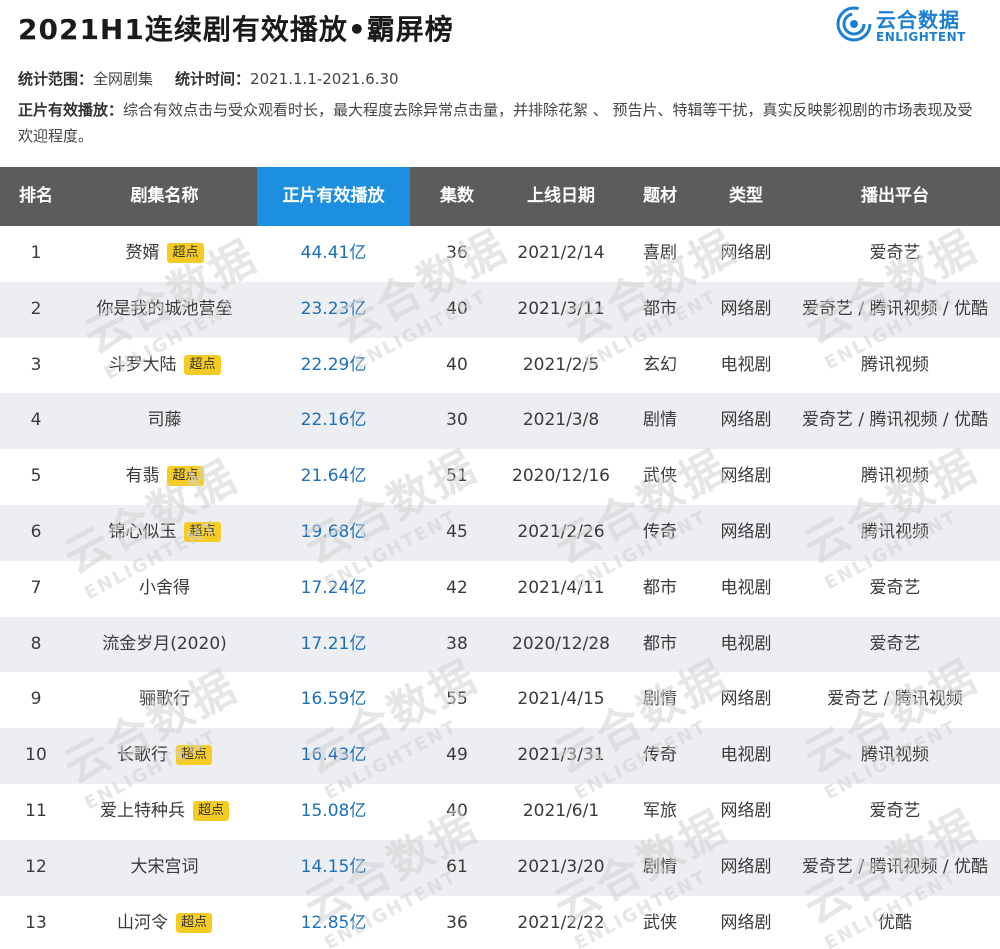  Describe the element at coordinates (333, 866) in the screenshot. I see `play-cell: 14.15亿` at that location.